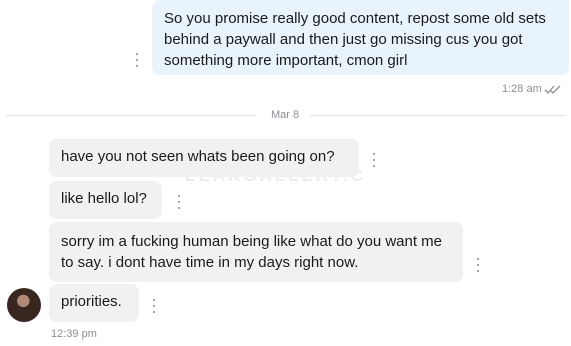 This screenshot has height=346, width=571. I want to click on received-message-bubble: priorities., so click(94, 303).